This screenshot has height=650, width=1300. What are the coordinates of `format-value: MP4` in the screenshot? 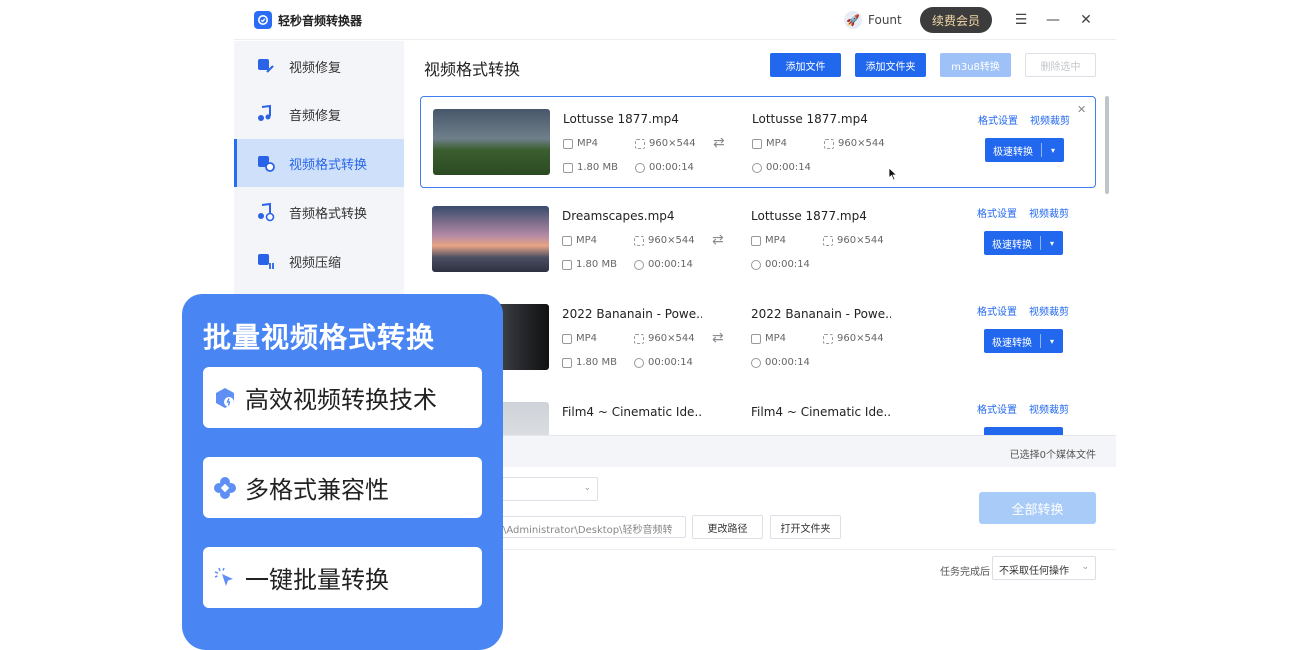 It's located at (587, 338).